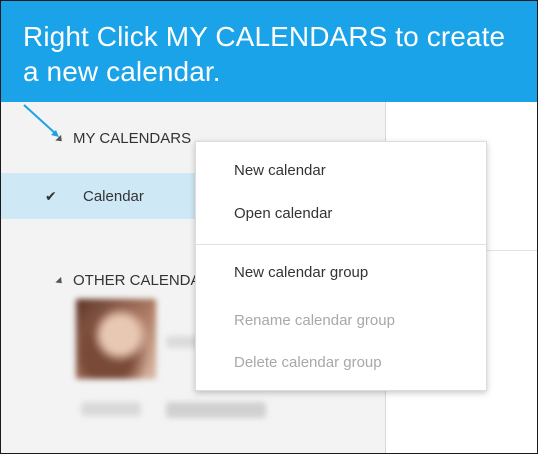 The image size is (538, 454). I want to click on instruction-line-1: Right Click MY CALENDARS to create, so click(264, 36).